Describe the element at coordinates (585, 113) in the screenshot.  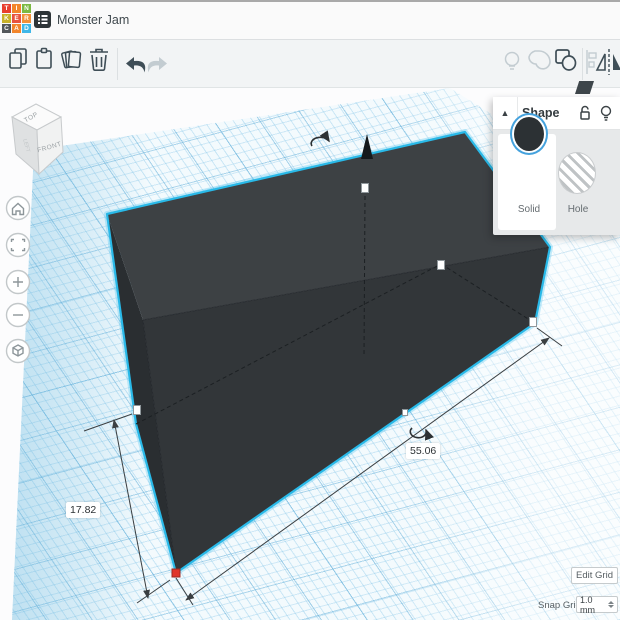
I see `unlock-icon` at that location.